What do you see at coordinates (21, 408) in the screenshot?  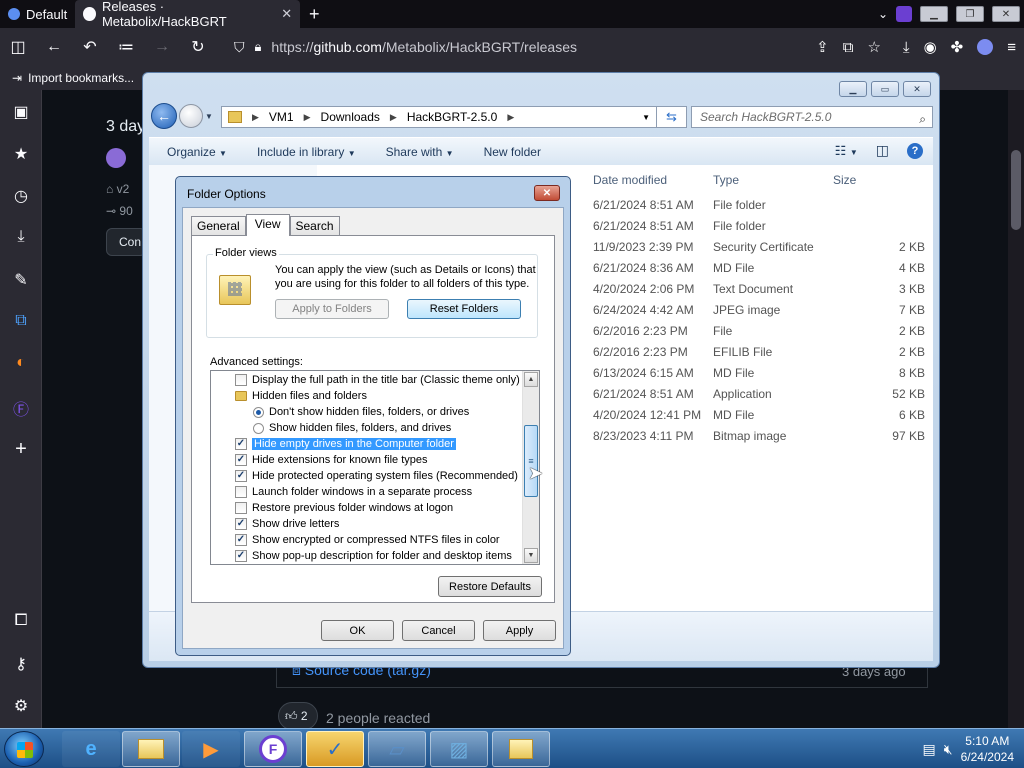 I see `extension-f-icon: Ⓕ` at bounding box center [21, 408].